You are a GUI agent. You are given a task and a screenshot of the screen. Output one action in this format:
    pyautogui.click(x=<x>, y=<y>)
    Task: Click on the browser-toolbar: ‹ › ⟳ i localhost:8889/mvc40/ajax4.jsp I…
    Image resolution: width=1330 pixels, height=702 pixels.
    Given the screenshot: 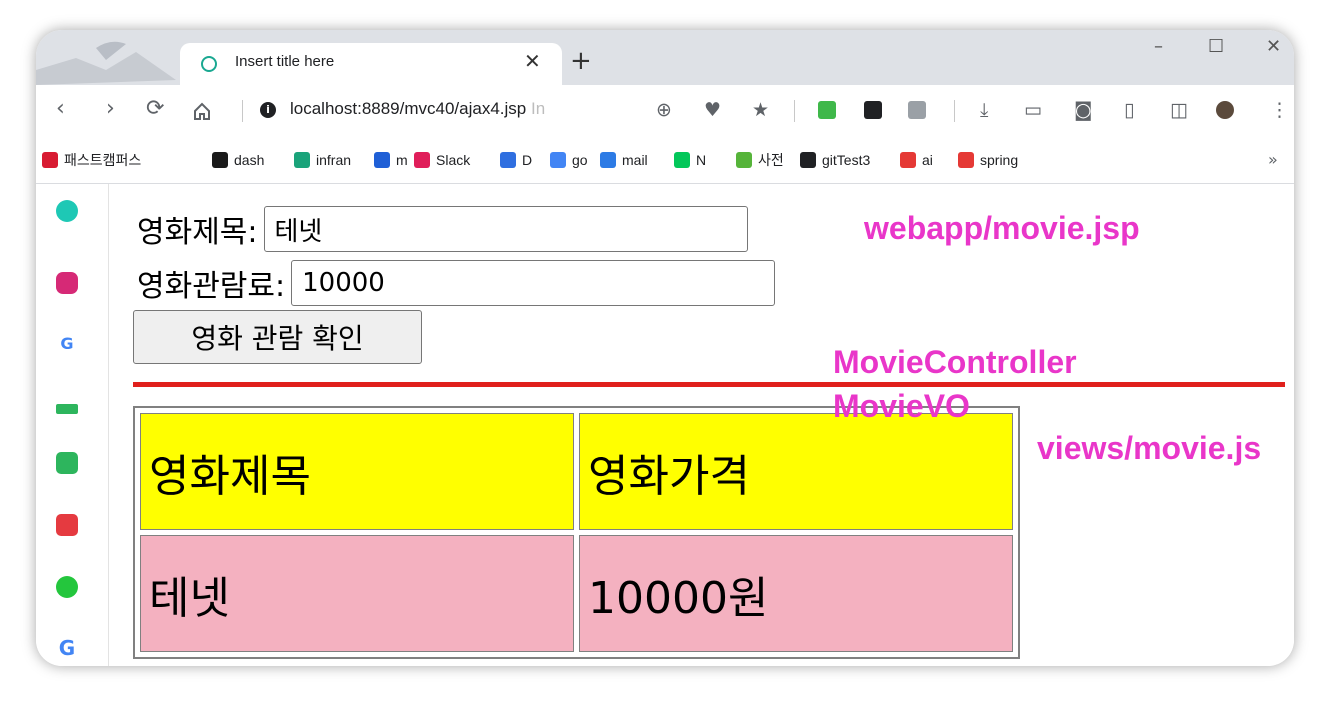 What is the action you would take?
    pyautogui.click(x=665, y=111)
    